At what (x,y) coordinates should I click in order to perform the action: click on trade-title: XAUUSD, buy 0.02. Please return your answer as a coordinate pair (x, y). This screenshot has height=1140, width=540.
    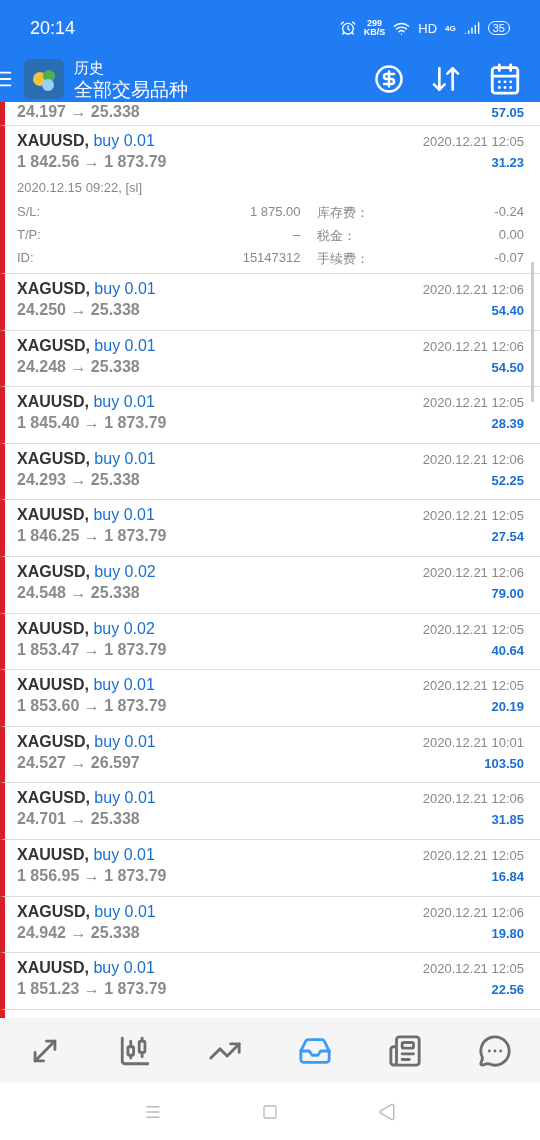
    Looking at the image, I should click on (86, 628).